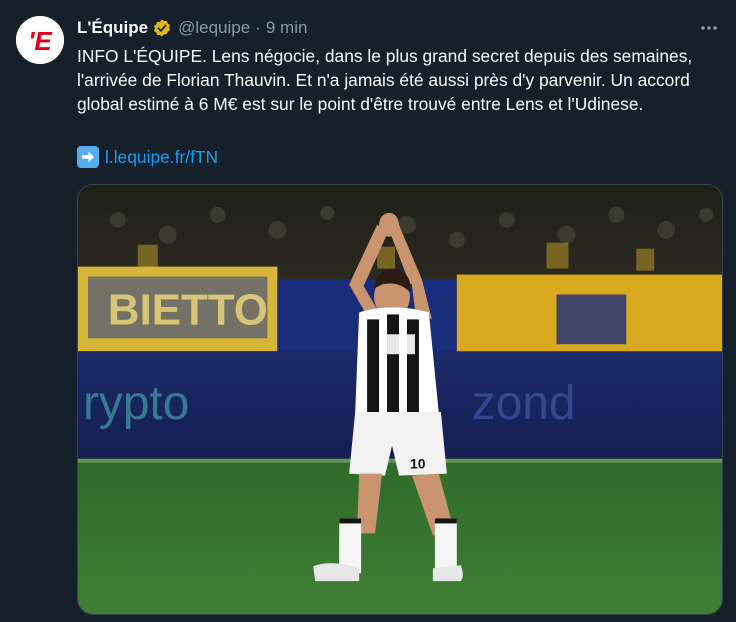 Image resolution: width=736 pixels, height=622 pixels. I want to click on lequipe-logo-icon: 'E, so click(40, 40).